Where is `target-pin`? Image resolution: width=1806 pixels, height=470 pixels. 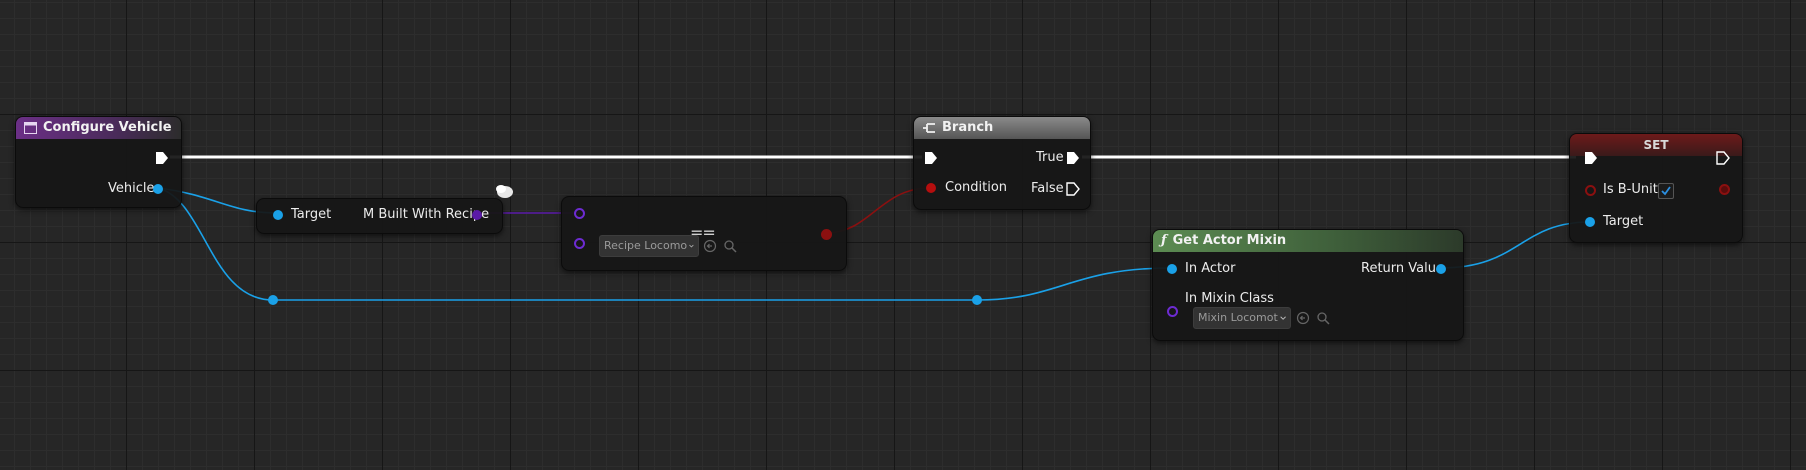 target-pin is located at coordinates (278, 215).